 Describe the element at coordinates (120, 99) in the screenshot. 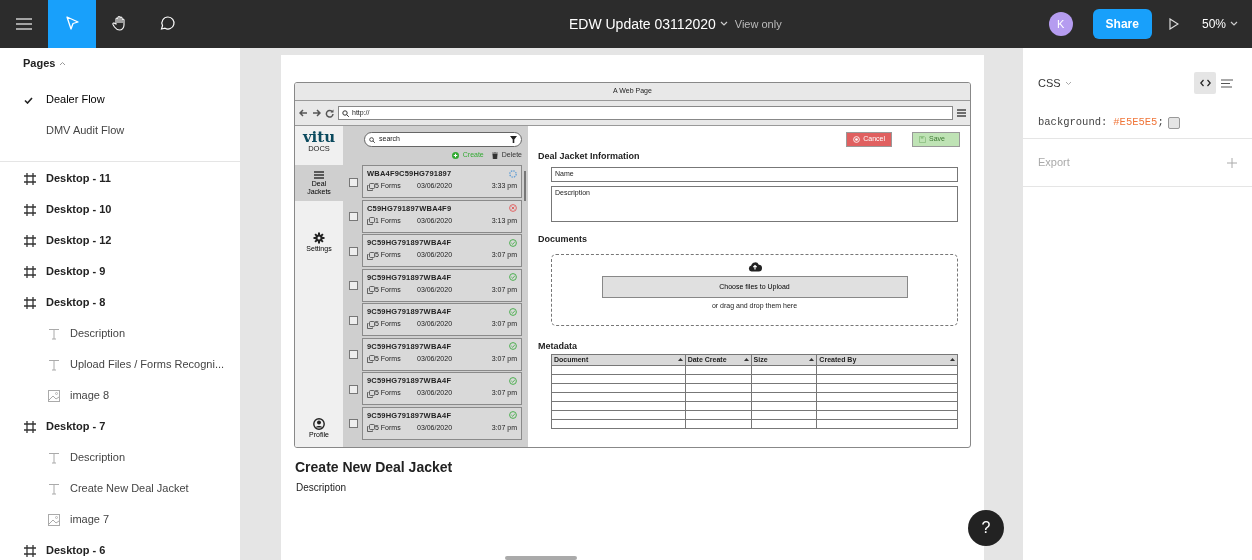

I see `page-item: Dealer Flow` at that location.